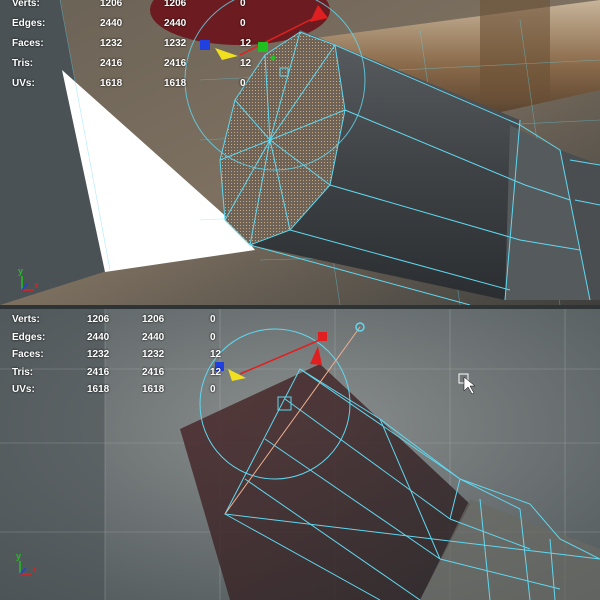 This screenshot has width=600, height=600. What do you see at coordinates (515, 50) in the screenshot?
I see `pipe-fitting` at bounding box center [515, 50].